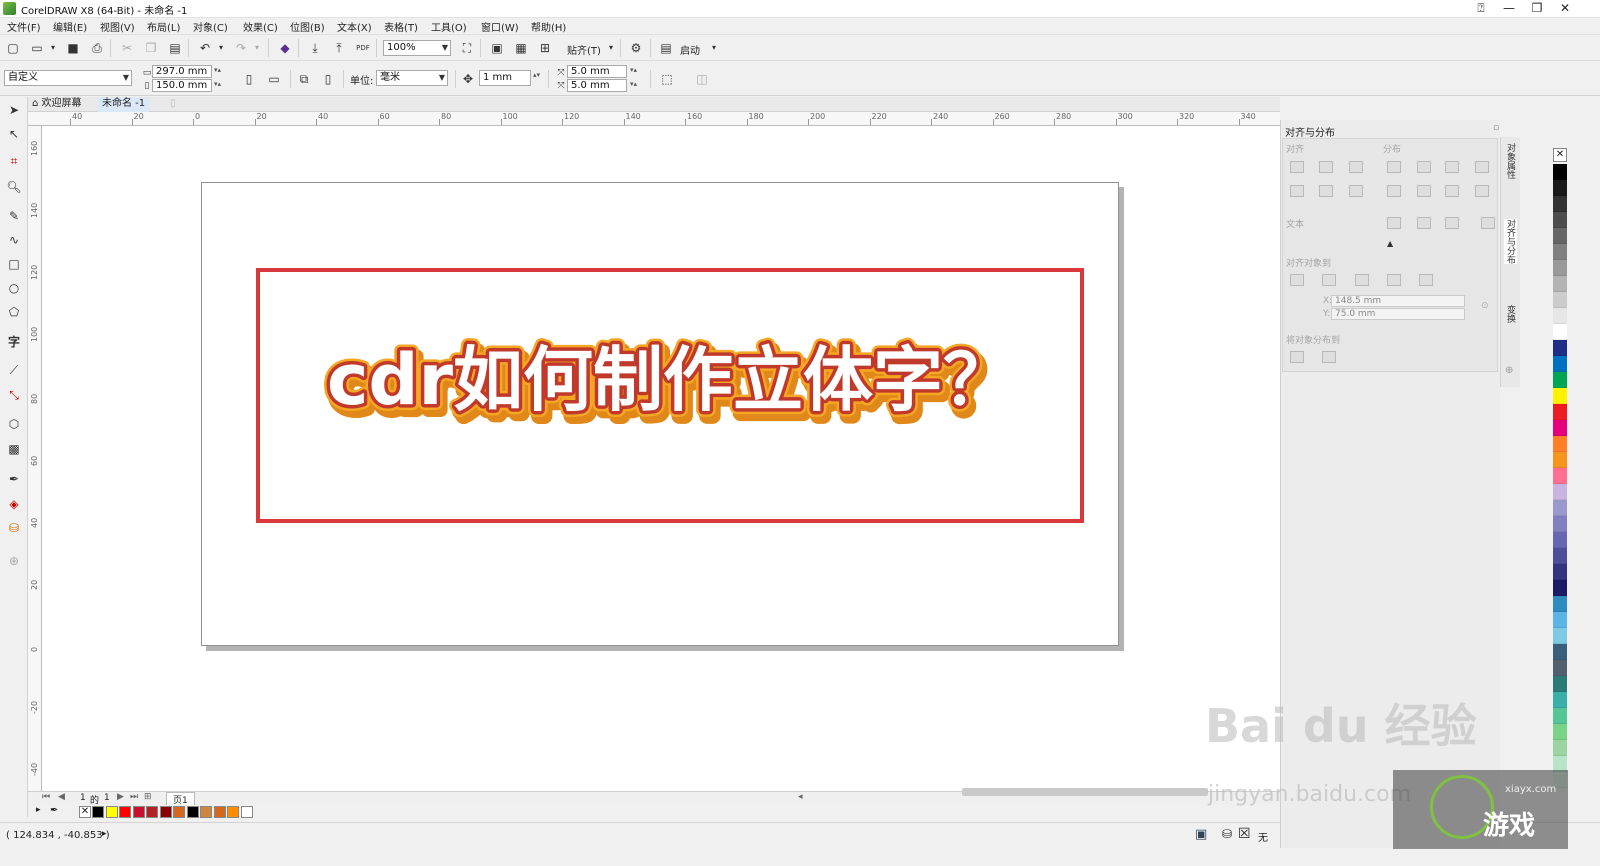  I want to click on width-spinner: ▾▴, so click(217, 70).